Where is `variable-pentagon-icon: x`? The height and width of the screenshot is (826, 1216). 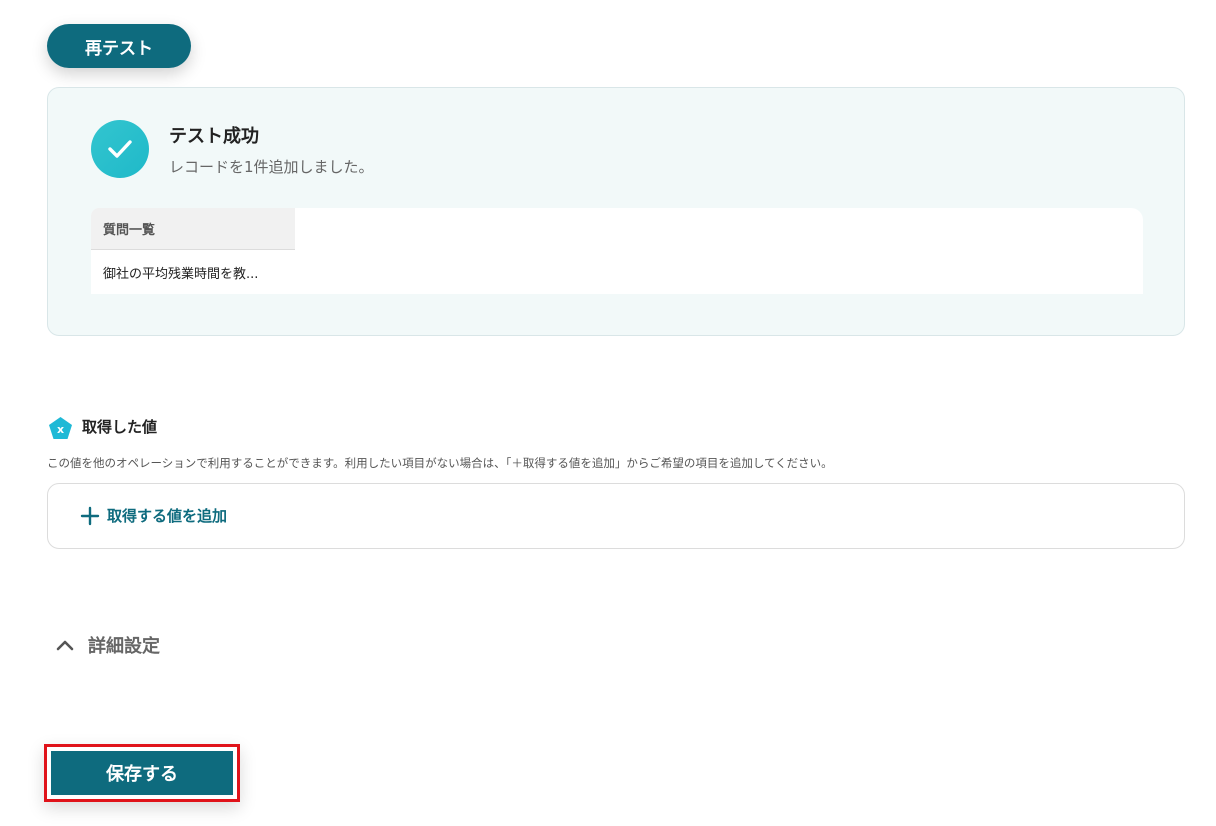
variable-pentagon-icon: x is located at coordinates (60, 428).